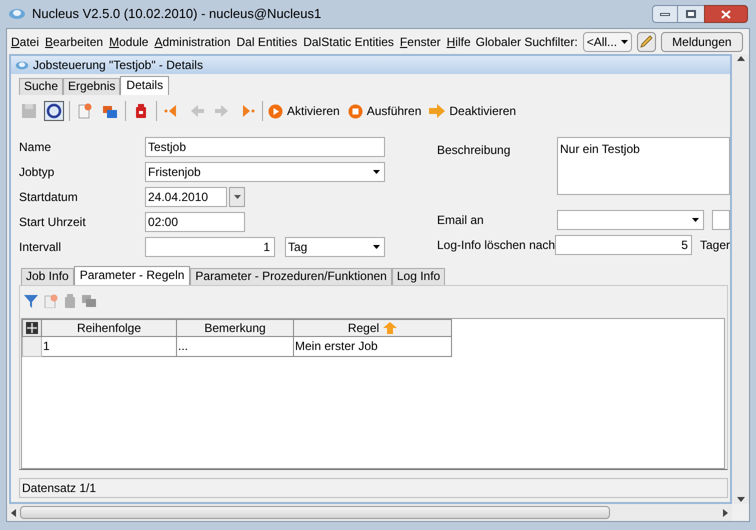 This screenshot has width=756, height=530. What do you see at coordinates (49, 197) in the screenshot?
I see `field-label: Startdatum` at bounding box center [49, 197].